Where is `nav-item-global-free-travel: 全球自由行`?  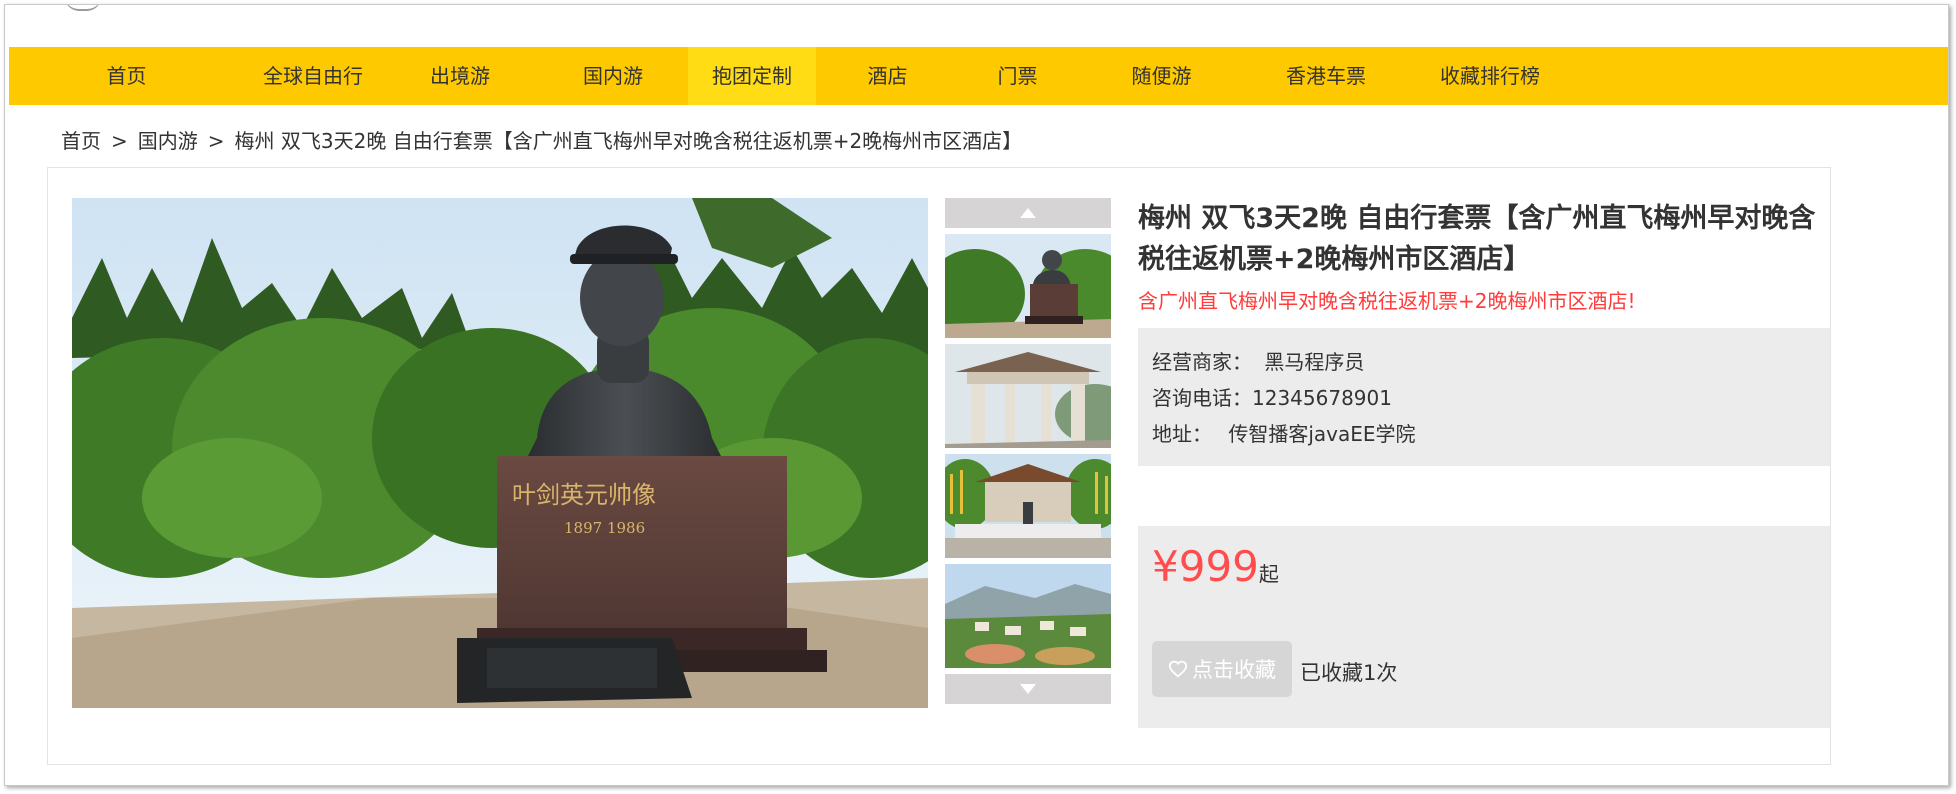
nav-item-global-free-travel: 全球自由行 is located at coordinates (313, 76).